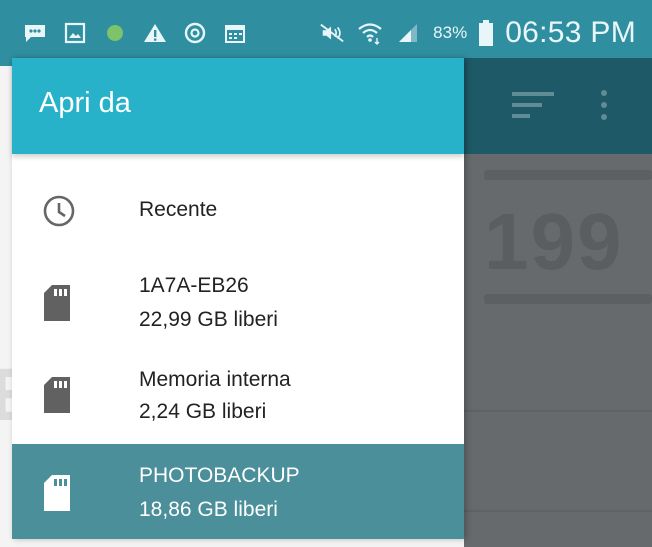  I want to click on status-bar: 83% 06:53 PM, so click(326, 33).